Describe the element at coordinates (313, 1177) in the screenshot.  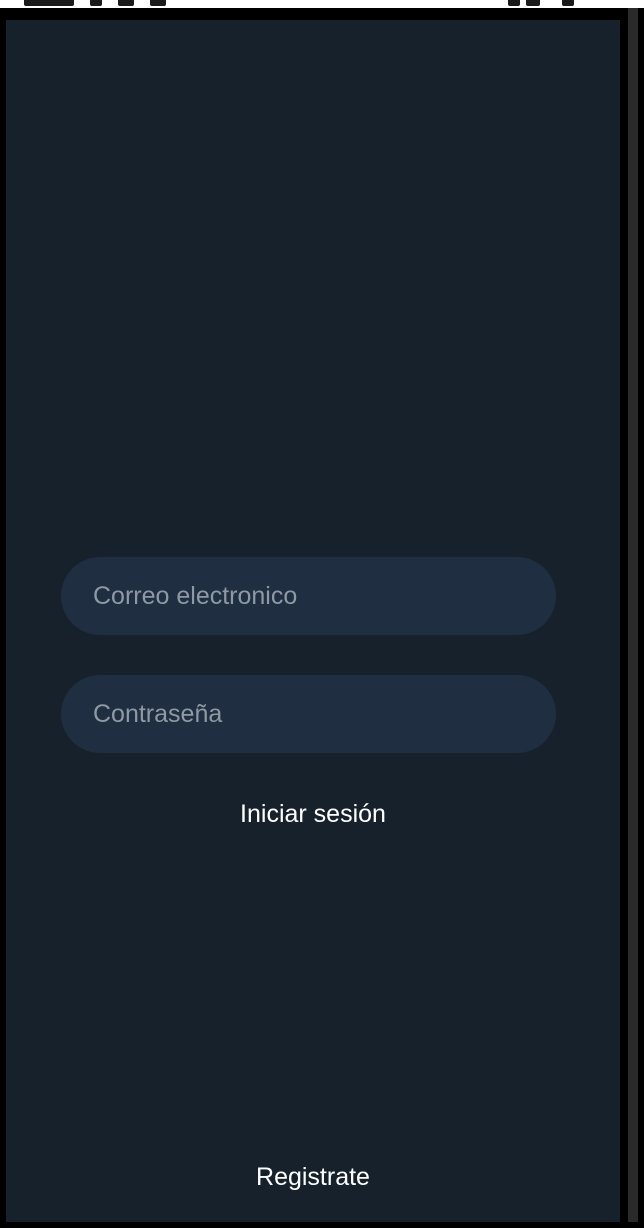
I see `register-button: Registrate` at that location.